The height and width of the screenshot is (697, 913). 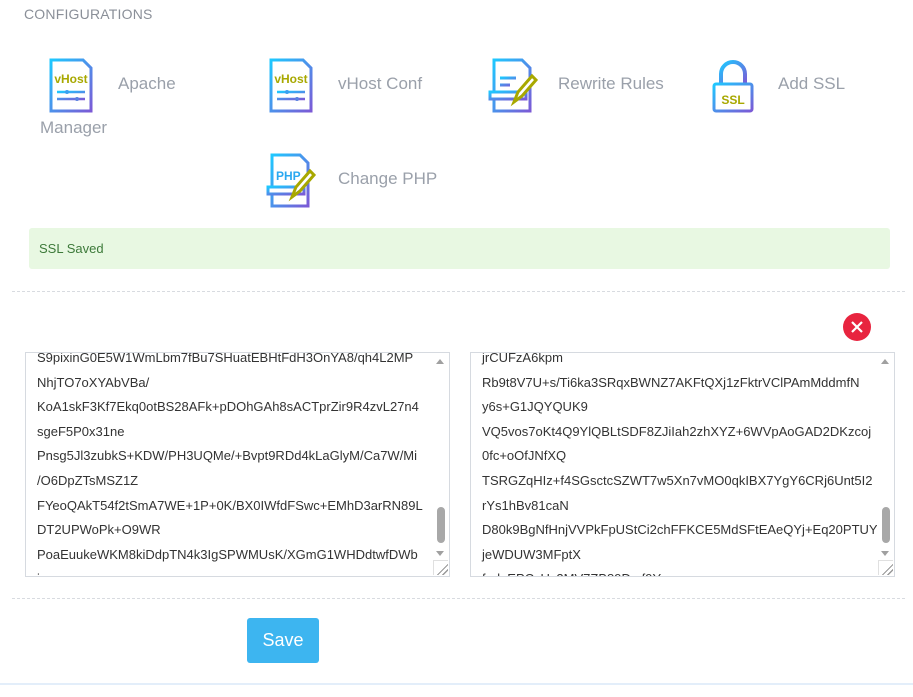 What do you see at coordinates (288, 176) in the screenshot?
I see `svg-text: PHP` at bounding box center [288, 176].